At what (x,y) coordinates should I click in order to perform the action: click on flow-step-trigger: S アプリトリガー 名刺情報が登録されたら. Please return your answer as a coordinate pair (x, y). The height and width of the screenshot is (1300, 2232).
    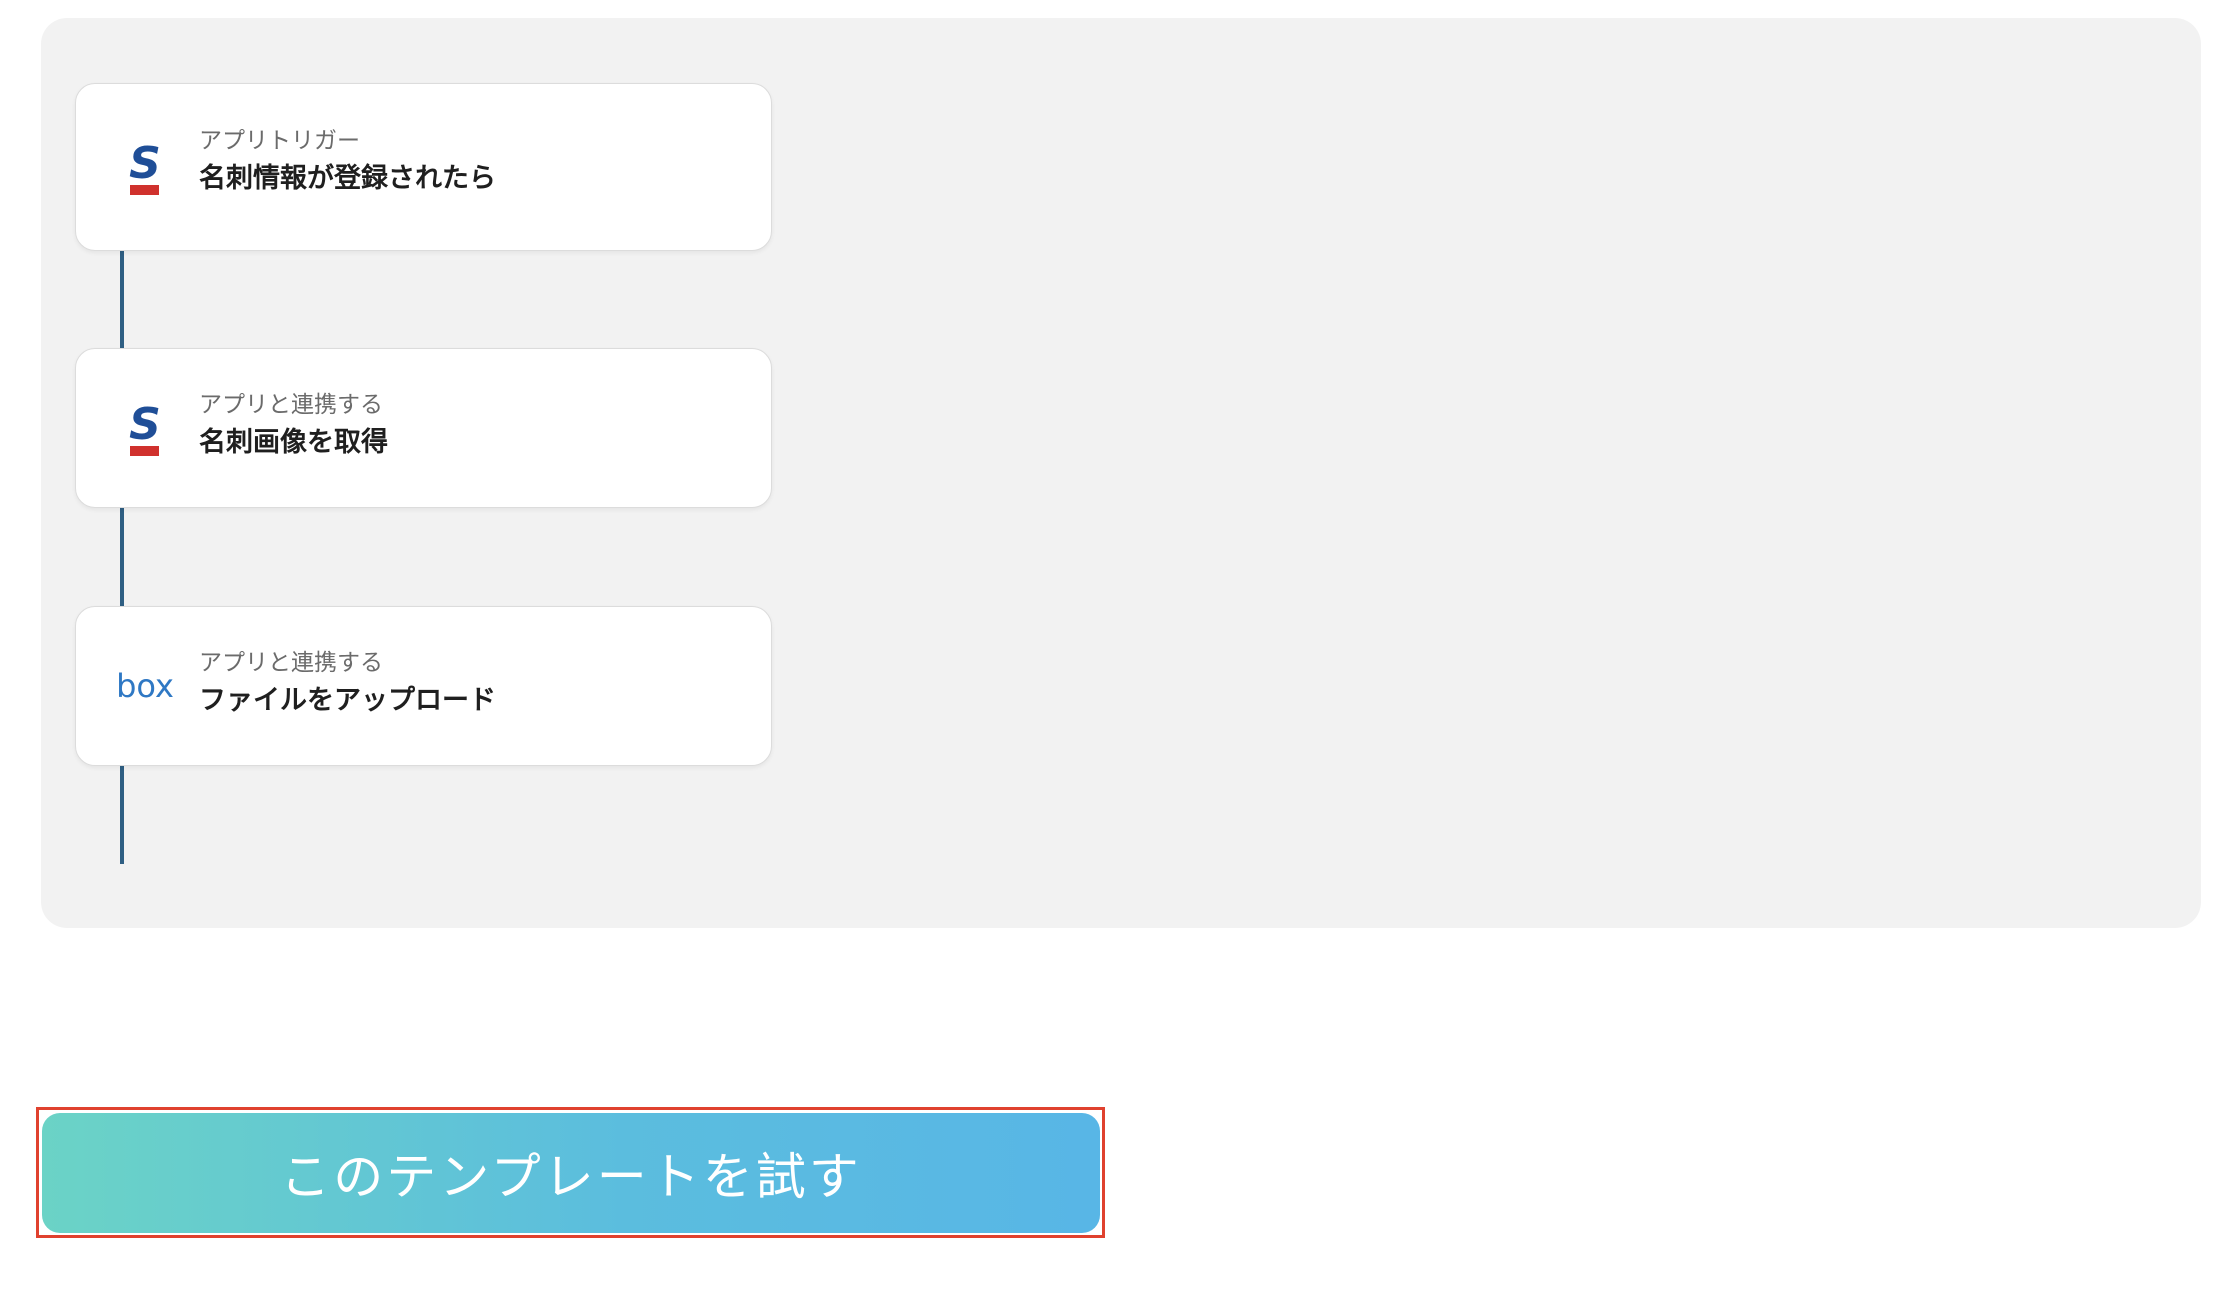
    Looking at the image, I should click on (423, 167).